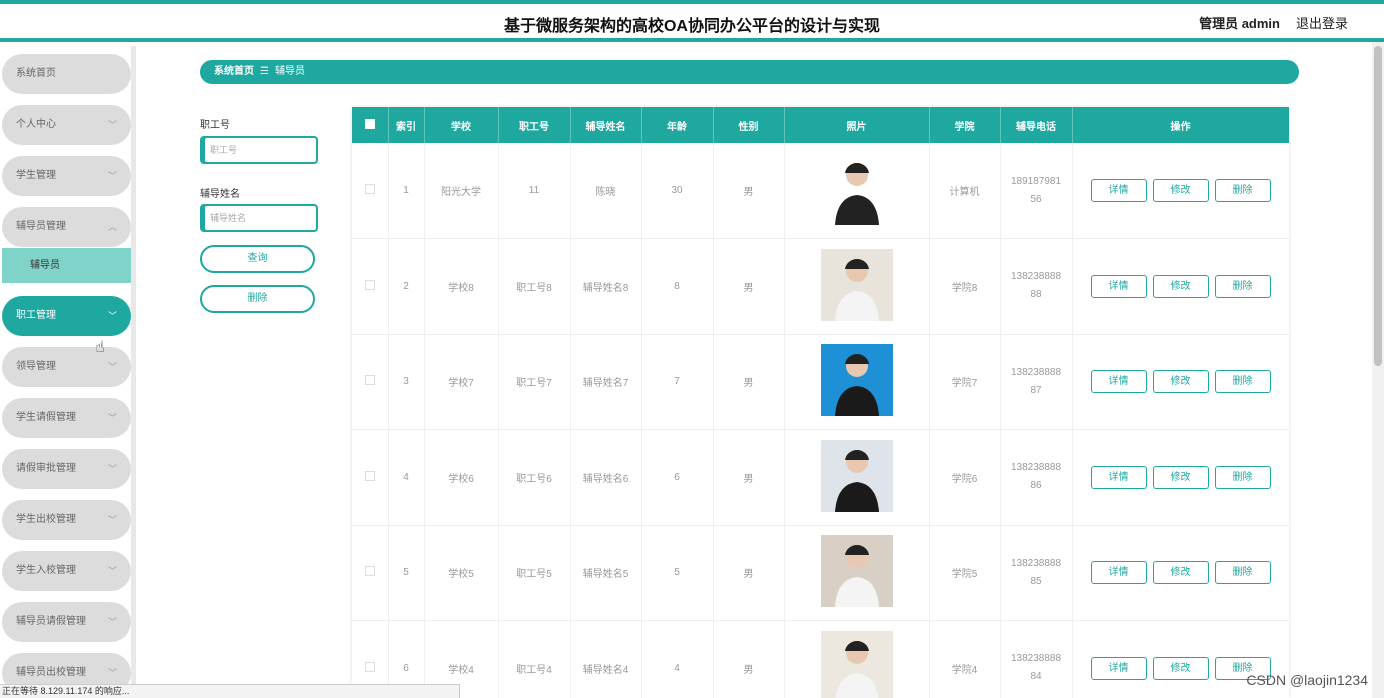 Image resolution: width=1384 pixels, height=698 pixels. Describe the element at coordinates (534, 659) in the screenshot. I see `cell-staff-no: 职工号4` at that location.